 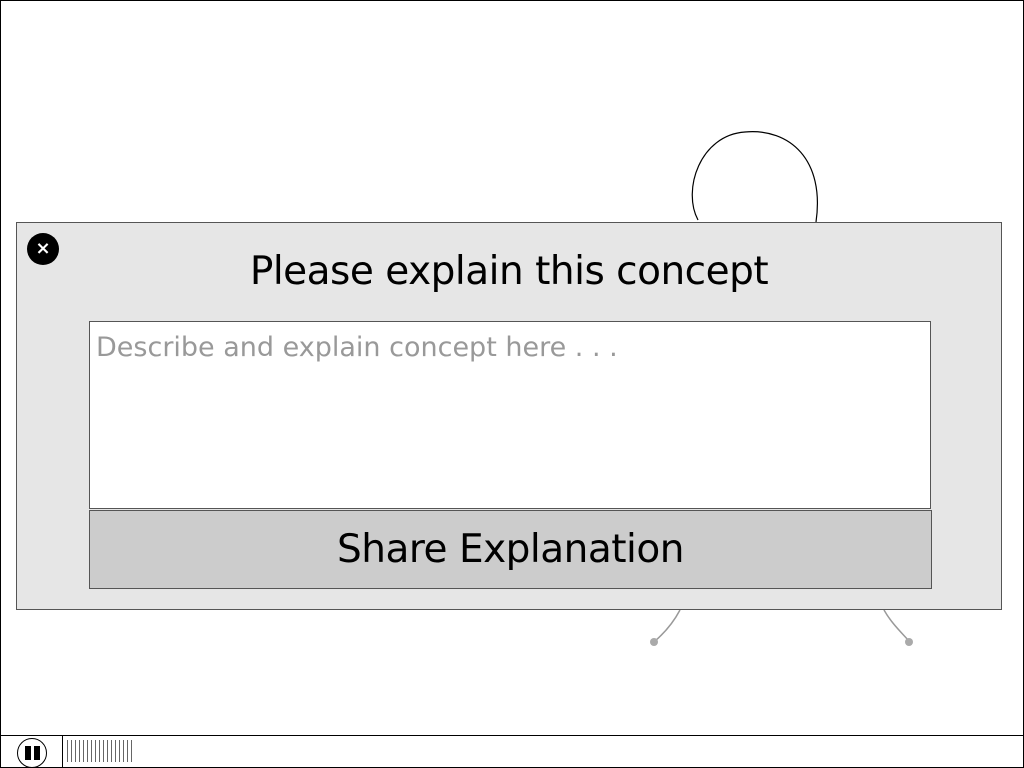 What do you see at coordinates (62, 751) in the screenshot?
I see `progress-divider` at bounding box center [62, 751].